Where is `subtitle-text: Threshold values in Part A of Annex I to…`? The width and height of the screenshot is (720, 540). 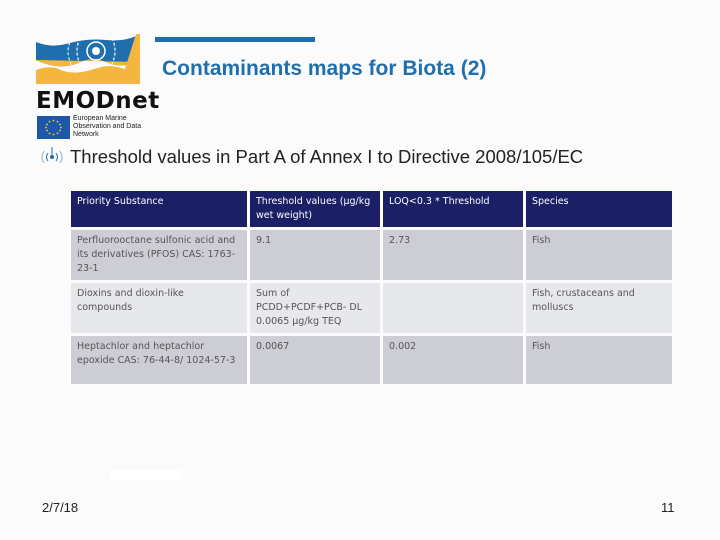 subtitle-text: Threshold values in Part A of Annex I to… is located at coordinates (327, 156).